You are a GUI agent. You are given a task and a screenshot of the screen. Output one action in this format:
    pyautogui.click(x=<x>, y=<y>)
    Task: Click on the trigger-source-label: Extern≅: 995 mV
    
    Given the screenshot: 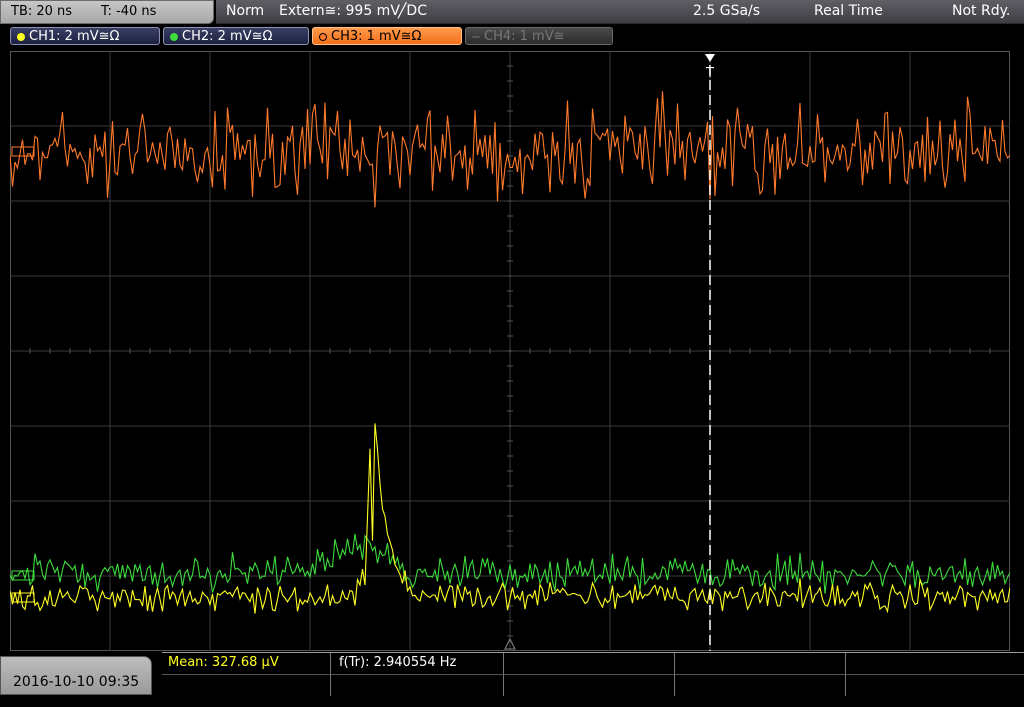 What is the action you would take?
    pyautogui.click(x=339, y=11)
    